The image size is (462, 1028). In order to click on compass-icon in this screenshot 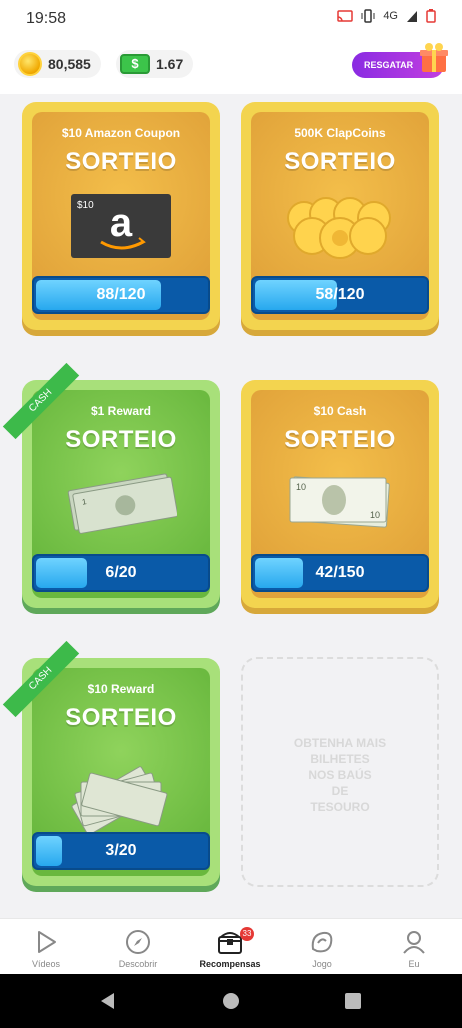, I will do `click(138, 942)`.